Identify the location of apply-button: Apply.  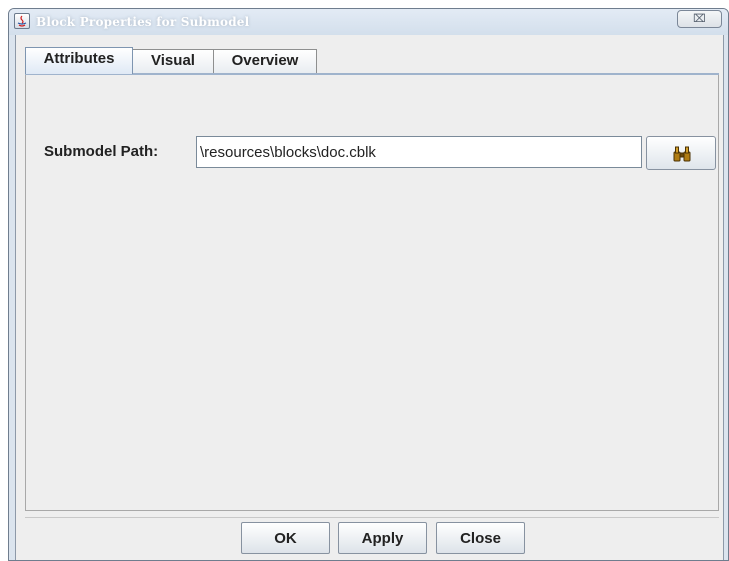
(382, 538).